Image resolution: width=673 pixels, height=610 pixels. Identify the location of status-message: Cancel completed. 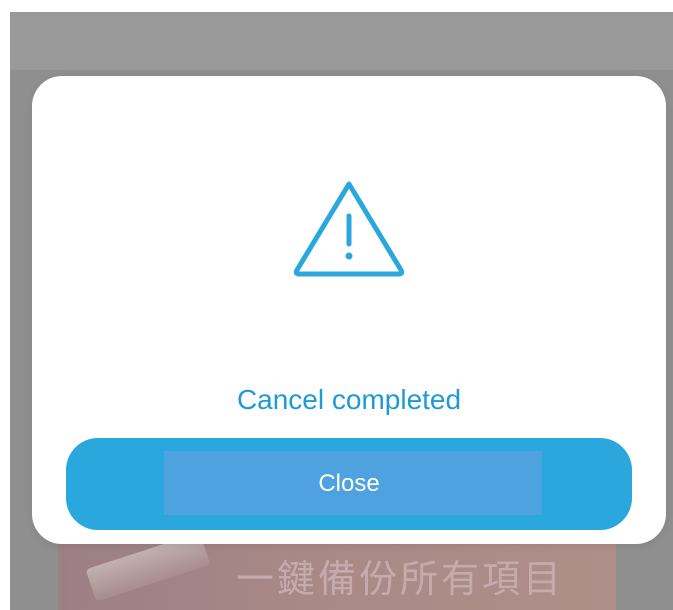
(349, 399).